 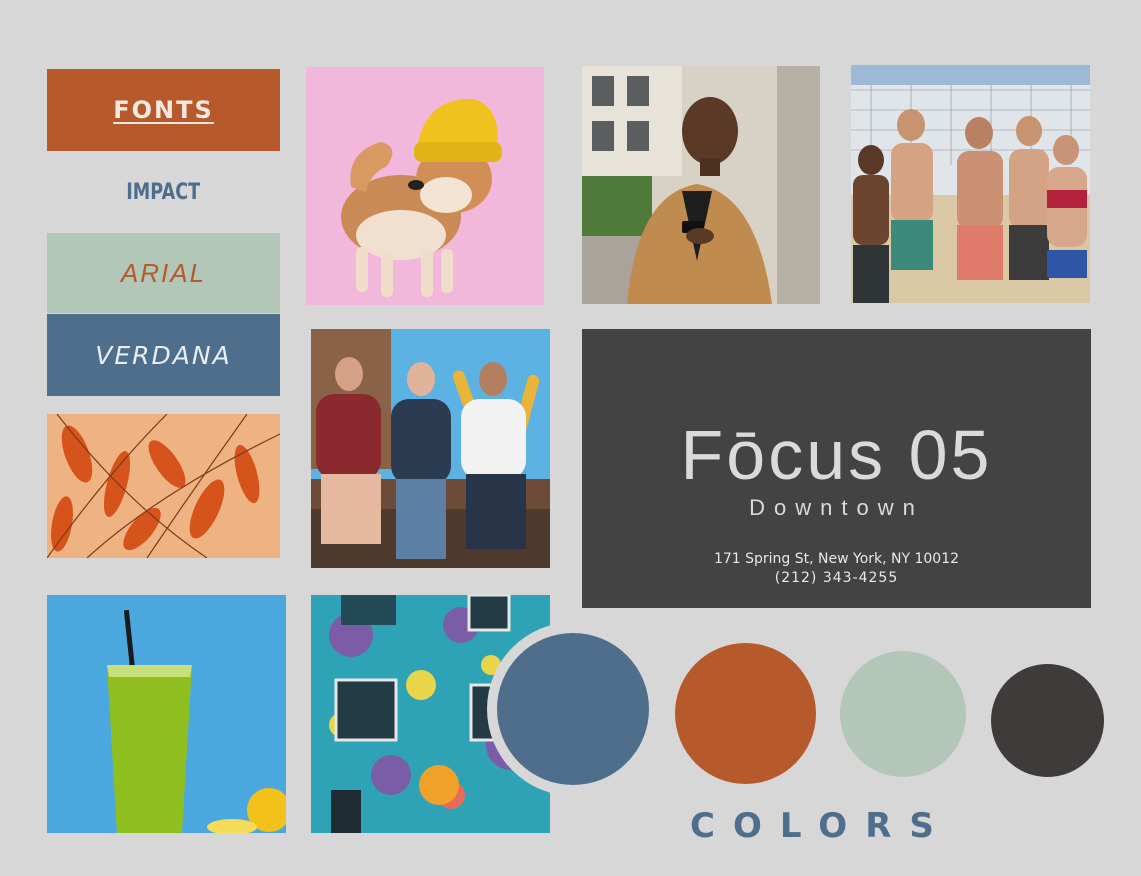 What do you see at coordinates (836, 455) in the screenshot?
I see `brand-name: Fōcus 05` at bounding box center [836, 455].